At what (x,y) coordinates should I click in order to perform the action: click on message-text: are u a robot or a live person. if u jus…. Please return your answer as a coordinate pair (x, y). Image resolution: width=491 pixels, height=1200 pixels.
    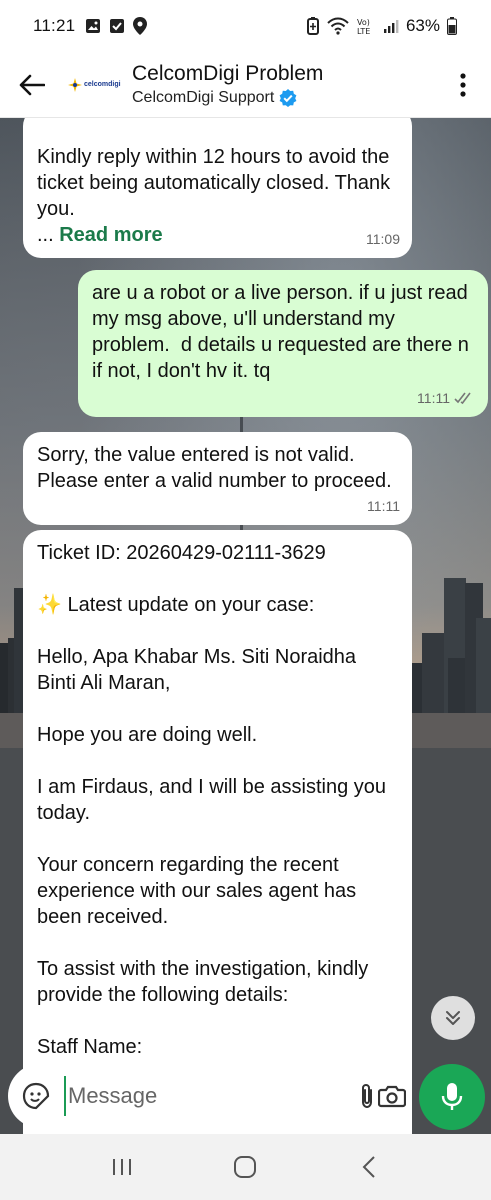
    Looking at the image, I should click on (283, 332).